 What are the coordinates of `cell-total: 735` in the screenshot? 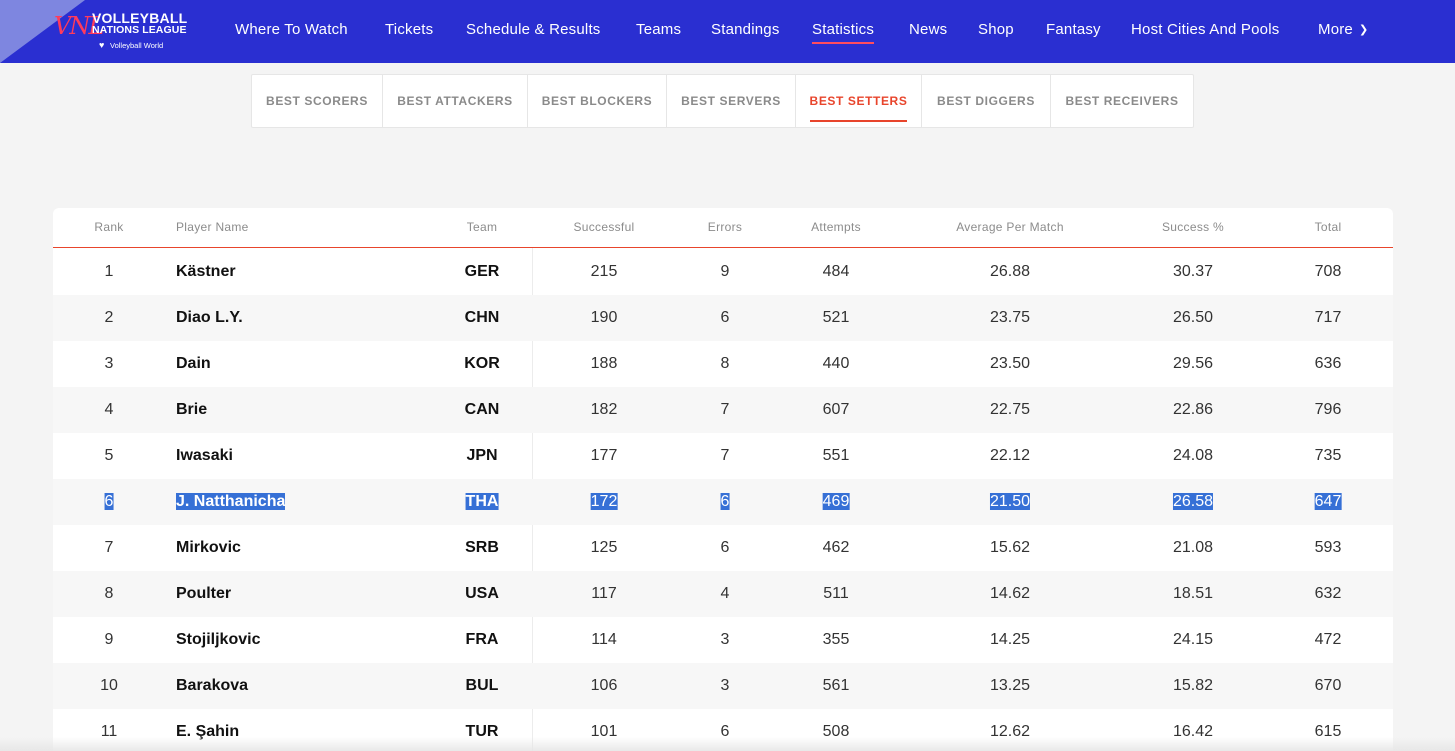 It's located at (1328, 456).